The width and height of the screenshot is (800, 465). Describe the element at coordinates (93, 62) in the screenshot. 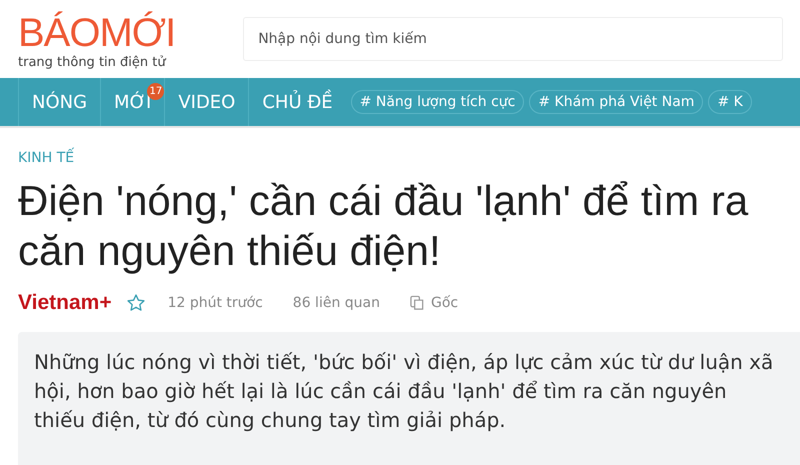

I see `tagline: trang thông tin điện tử` at that location.